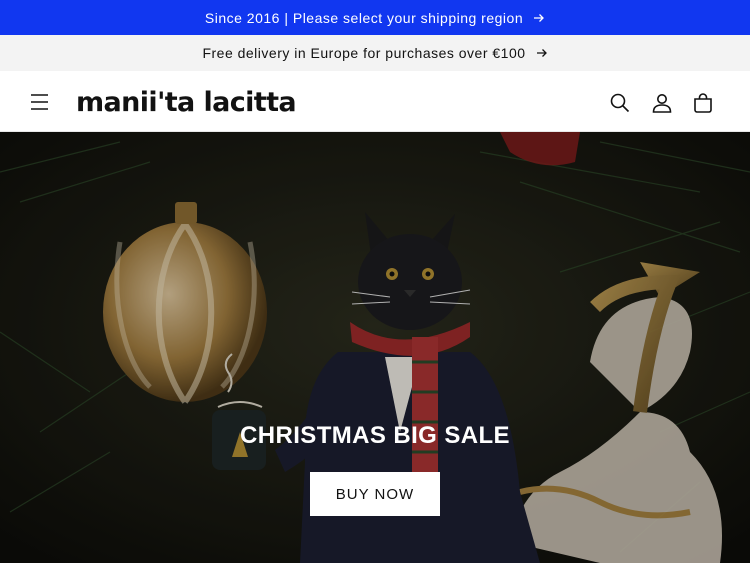 This screenshot has height=563, width=750. I want to click on account-button, so click(662, 103).